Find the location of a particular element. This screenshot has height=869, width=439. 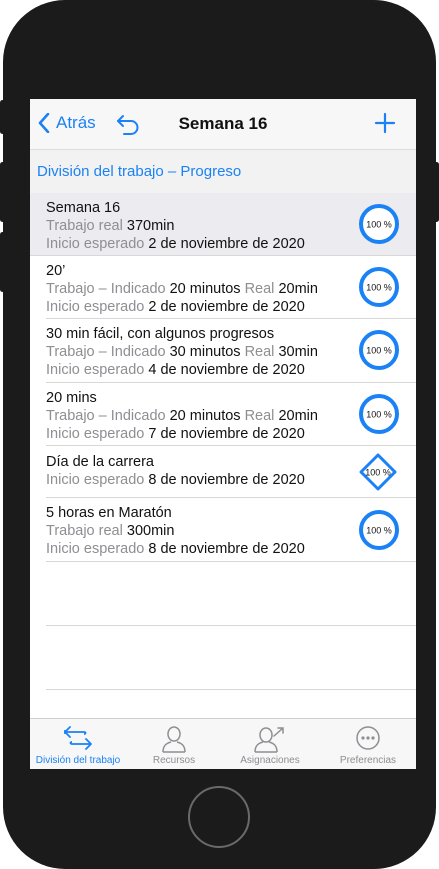

milestone-diamond-icon: 100 % is located at coordinates (378, 472).